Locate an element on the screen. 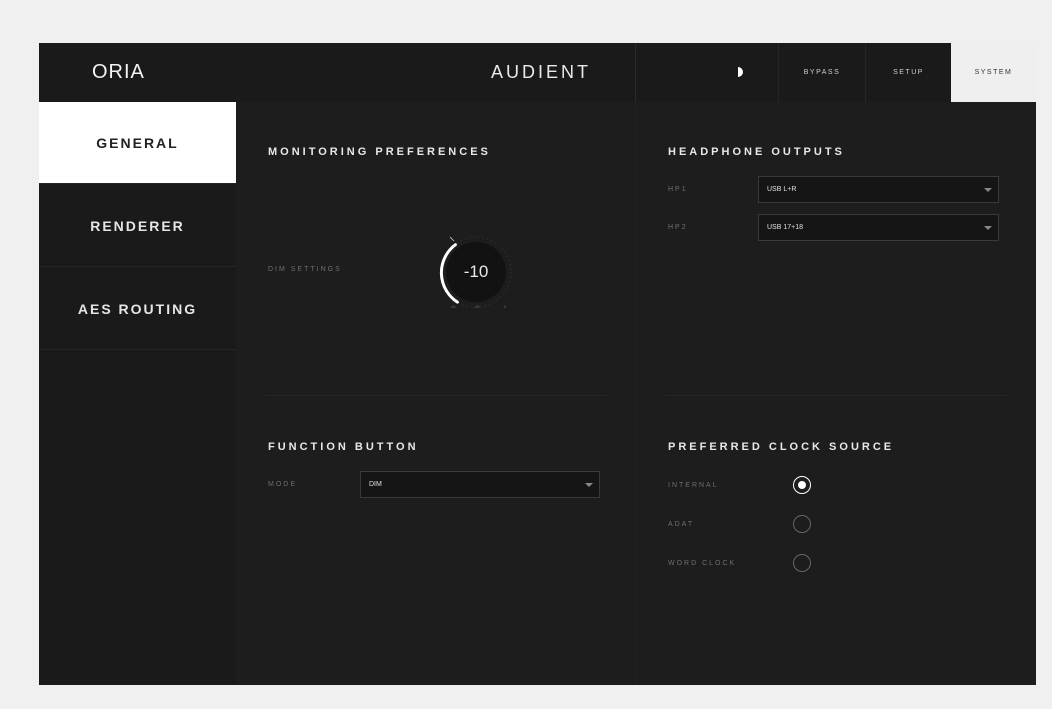 Image resolution: width=1052 pixels, height=709 pixels. headphone-outputs-title: HEADPHONE OUTPUTS is located at coordinates (756, 152).